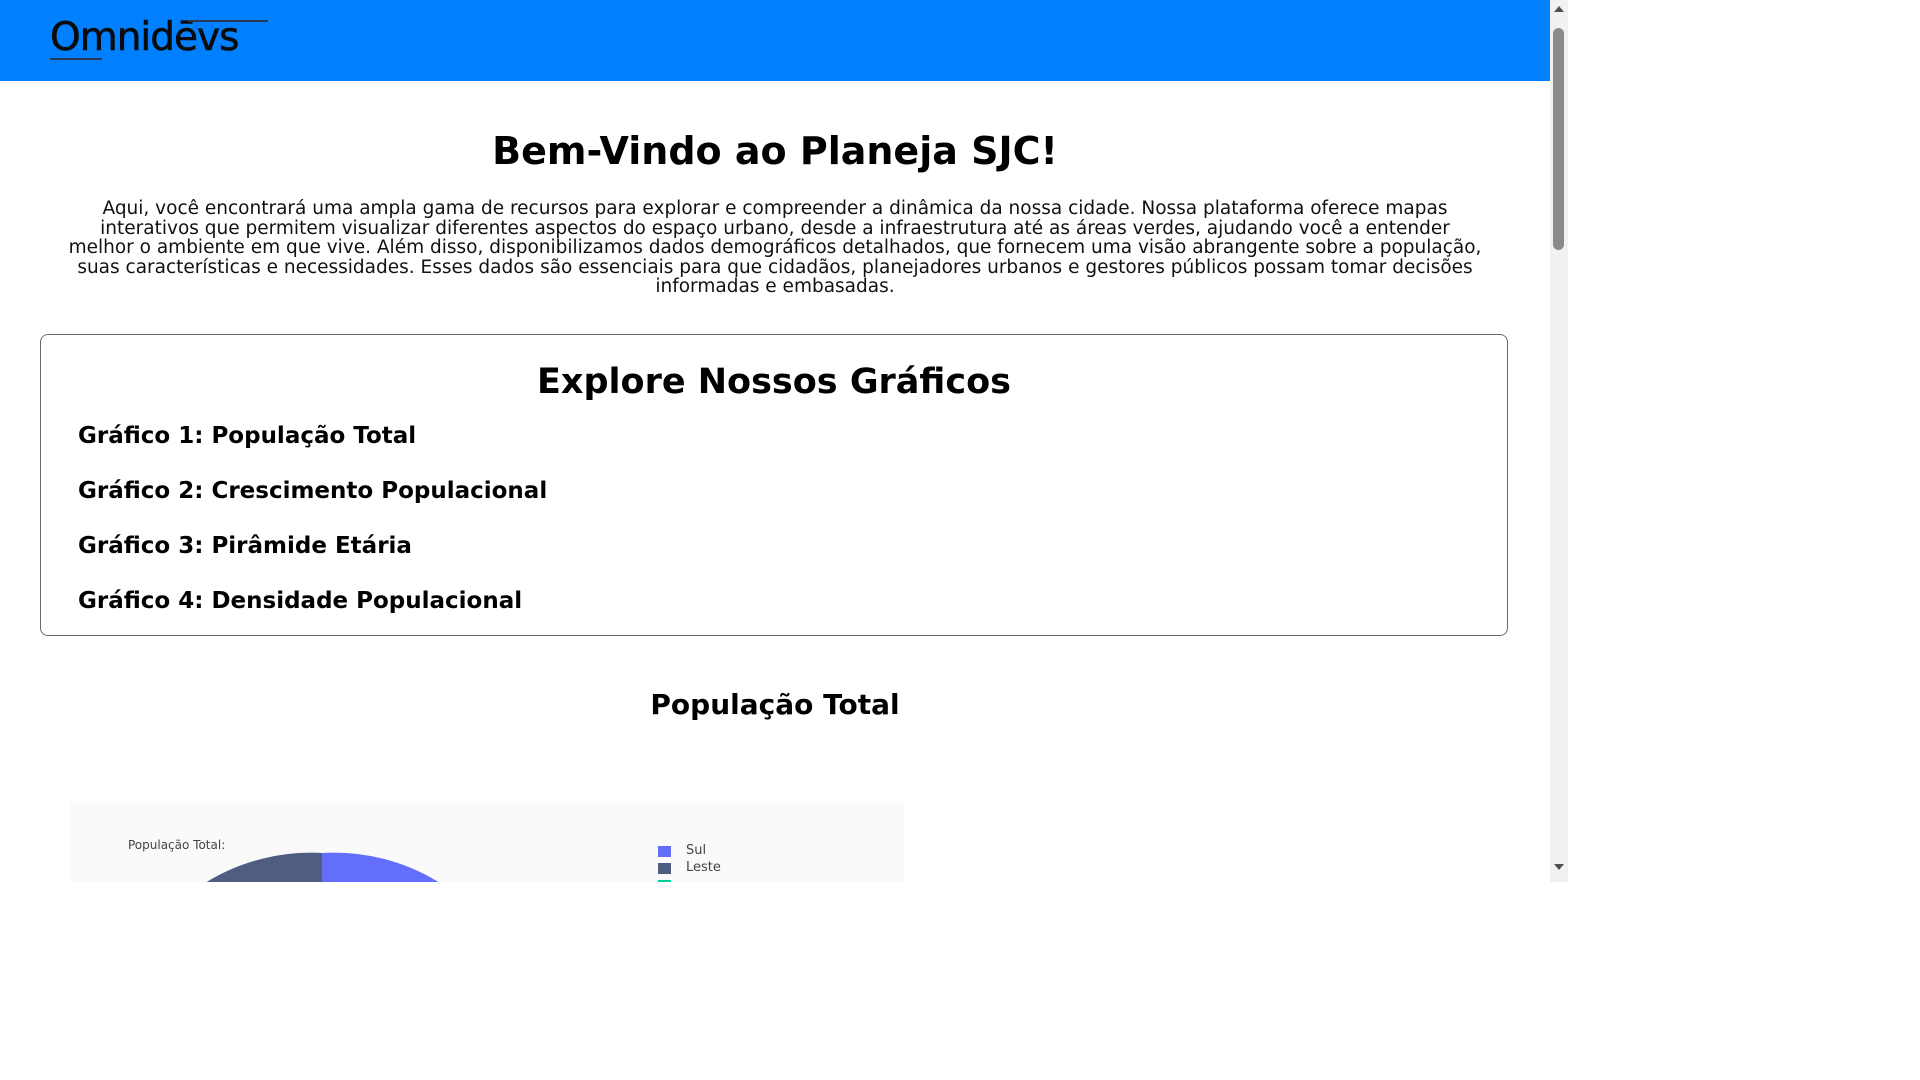  I want to click on graph-link-piramide-etaria: Gráfico 3: Pirâmide Etária, so click(245, 546).